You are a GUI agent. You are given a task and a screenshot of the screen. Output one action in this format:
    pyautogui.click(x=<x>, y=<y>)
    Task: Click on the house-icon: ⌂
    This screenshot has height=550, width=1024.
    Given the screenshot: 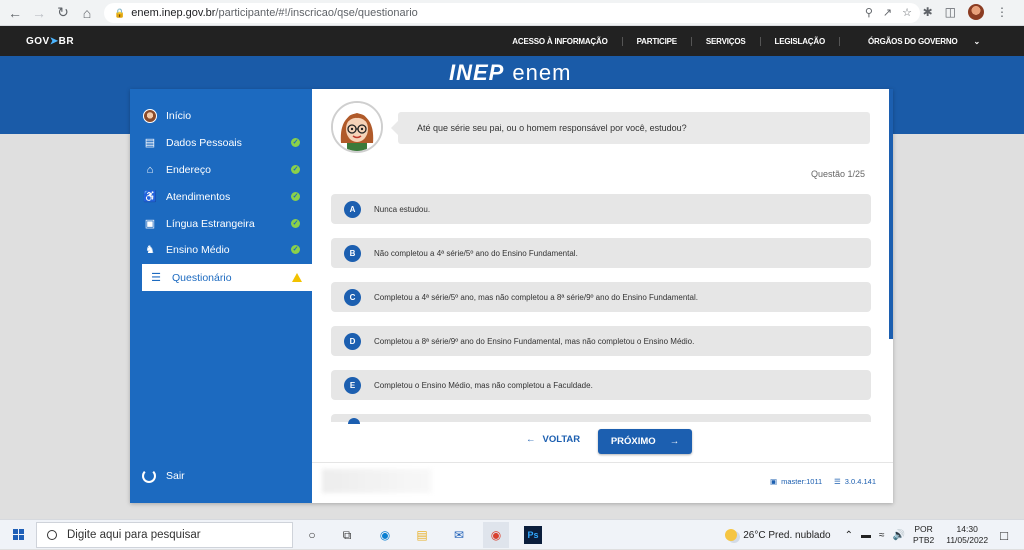 What is the action you would take?
    pyautogui.click(x=150, y=169)
    